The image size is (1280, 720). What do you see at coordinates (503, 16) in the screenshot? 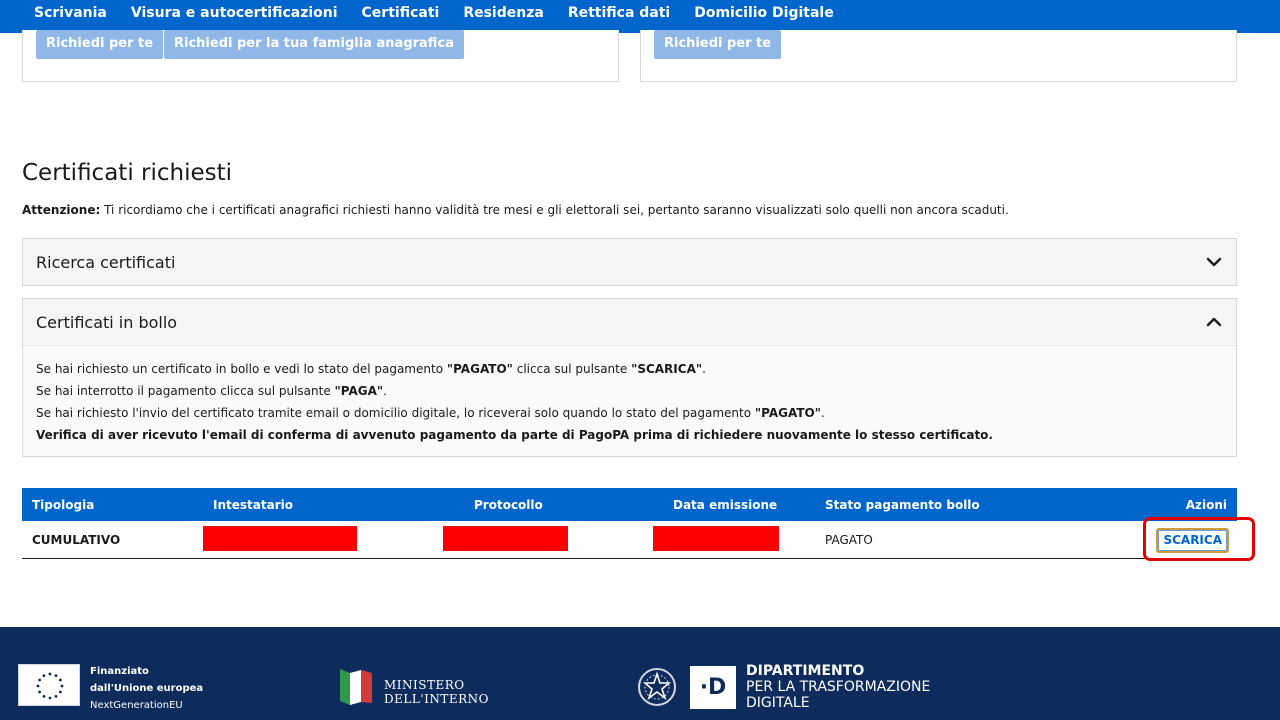
I see `nav-item-residenza: Residenza` at bounding box center [503, 16].